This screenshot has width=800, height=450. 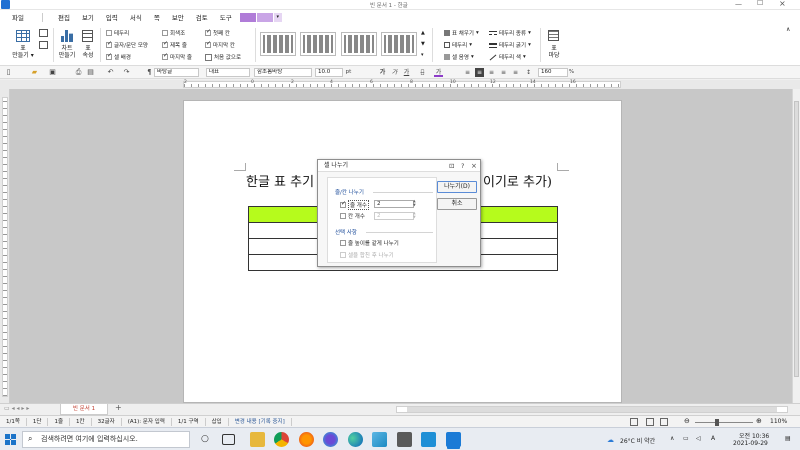 I want to click on clock-time: 오전 10:36, so click(x=754, y=435).